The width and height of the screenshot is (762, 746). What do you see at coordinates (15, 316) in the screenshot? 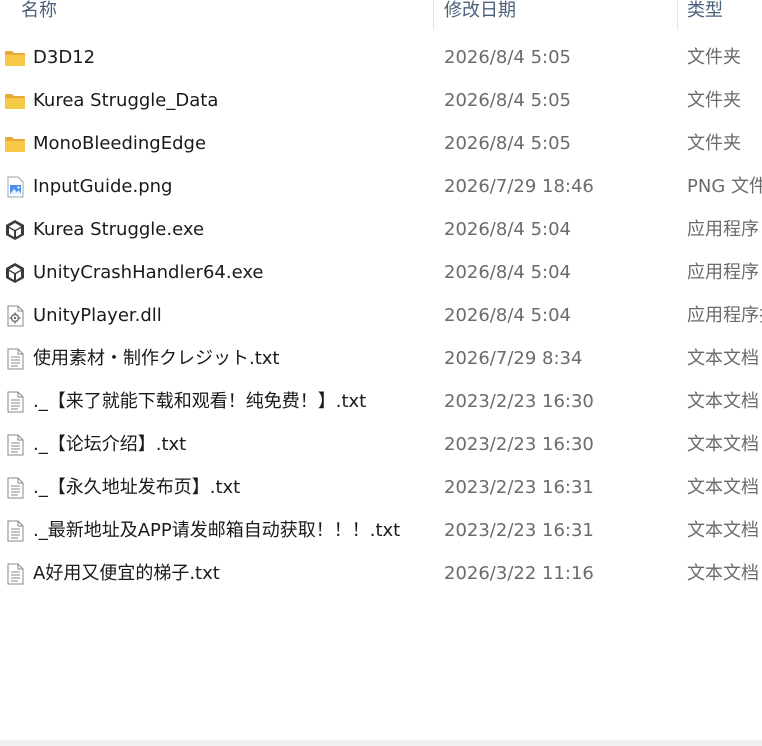
I see `dll-file-icon` at bounding box center [15, 316].